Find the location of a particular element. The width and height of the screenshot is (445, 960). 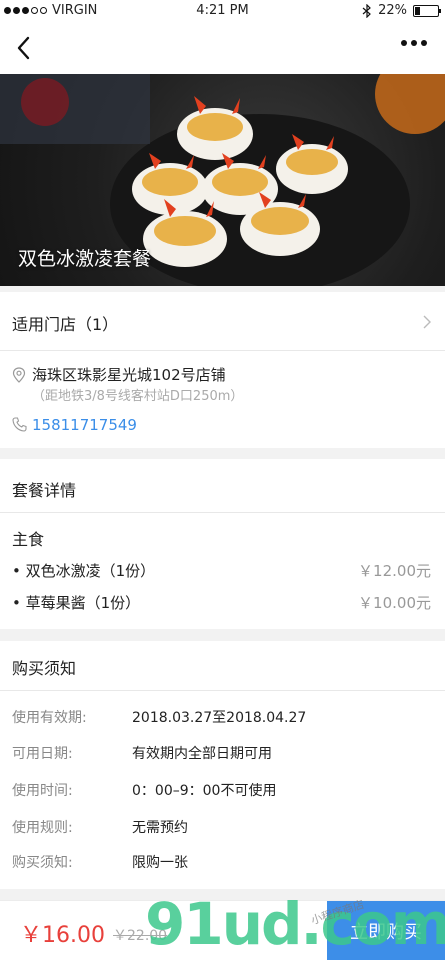

notice-value: 2018.03.27至2018.04.27 is located at coordinates (219, 718).